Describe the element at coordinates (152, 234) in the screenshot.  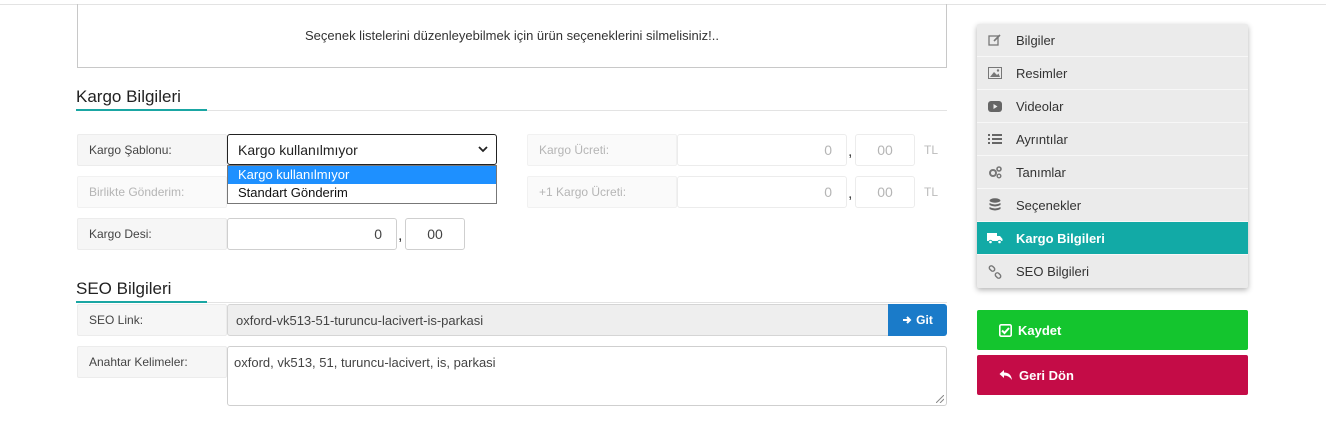
I see `cargo-desi-label: Kargo Desi:` at that location.